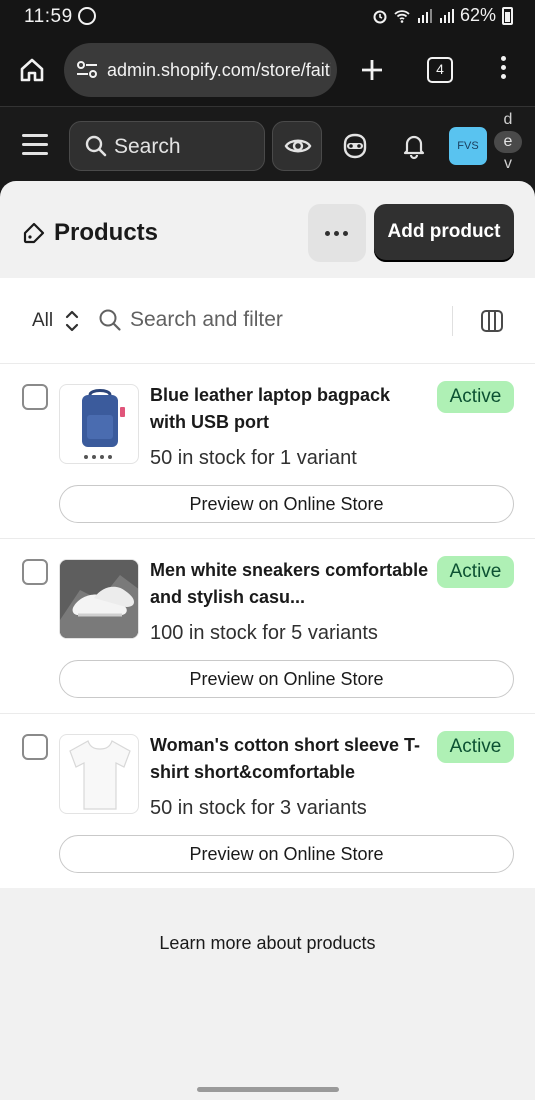 The width and height of the screenshot is (535, 1100). I want to click on address-bar: admin.shopify.com/store/faiti, so click(200, 70).